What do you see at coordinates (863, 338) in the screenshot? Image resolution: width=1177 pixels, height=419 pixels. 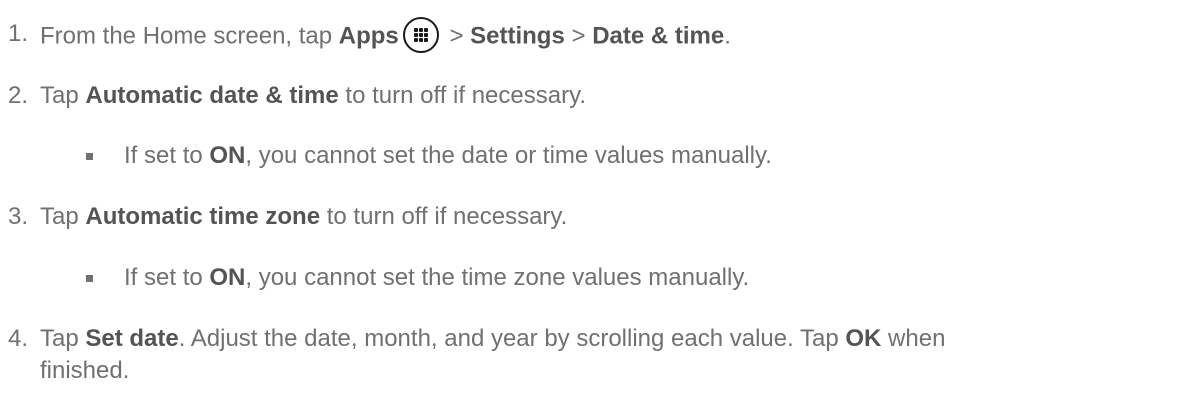 I see `ok-label: OK` at bounding box center [863, 338].